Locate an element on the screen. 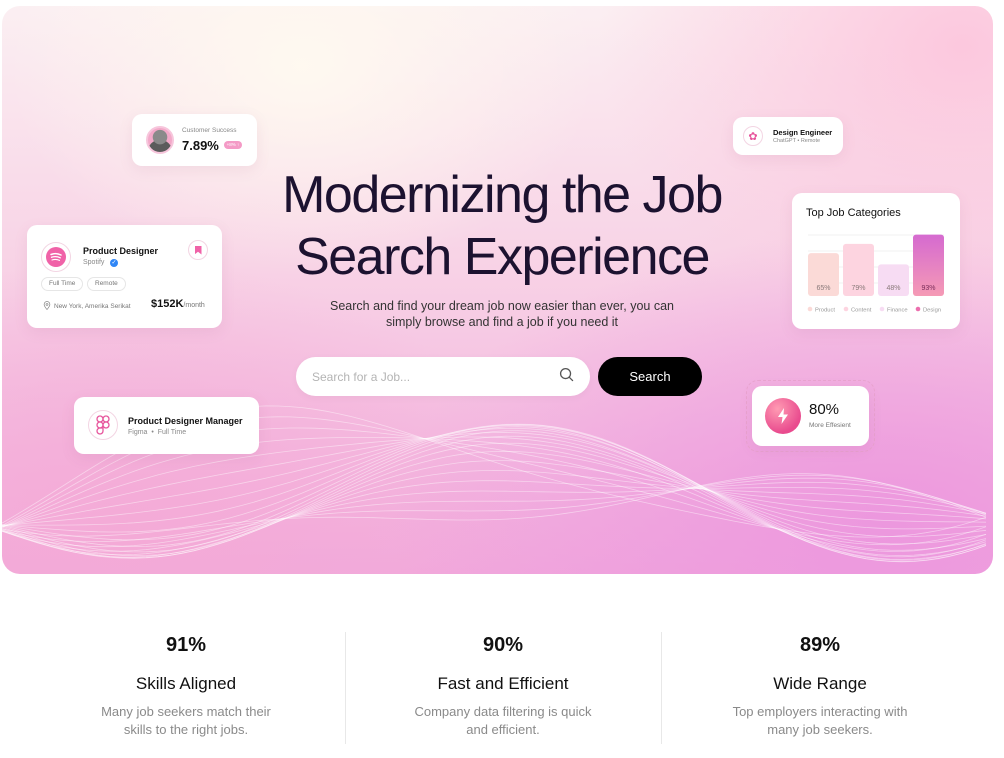 The image size is (1004, 758). job-type: Full Time is located at coordinates (172, 432).